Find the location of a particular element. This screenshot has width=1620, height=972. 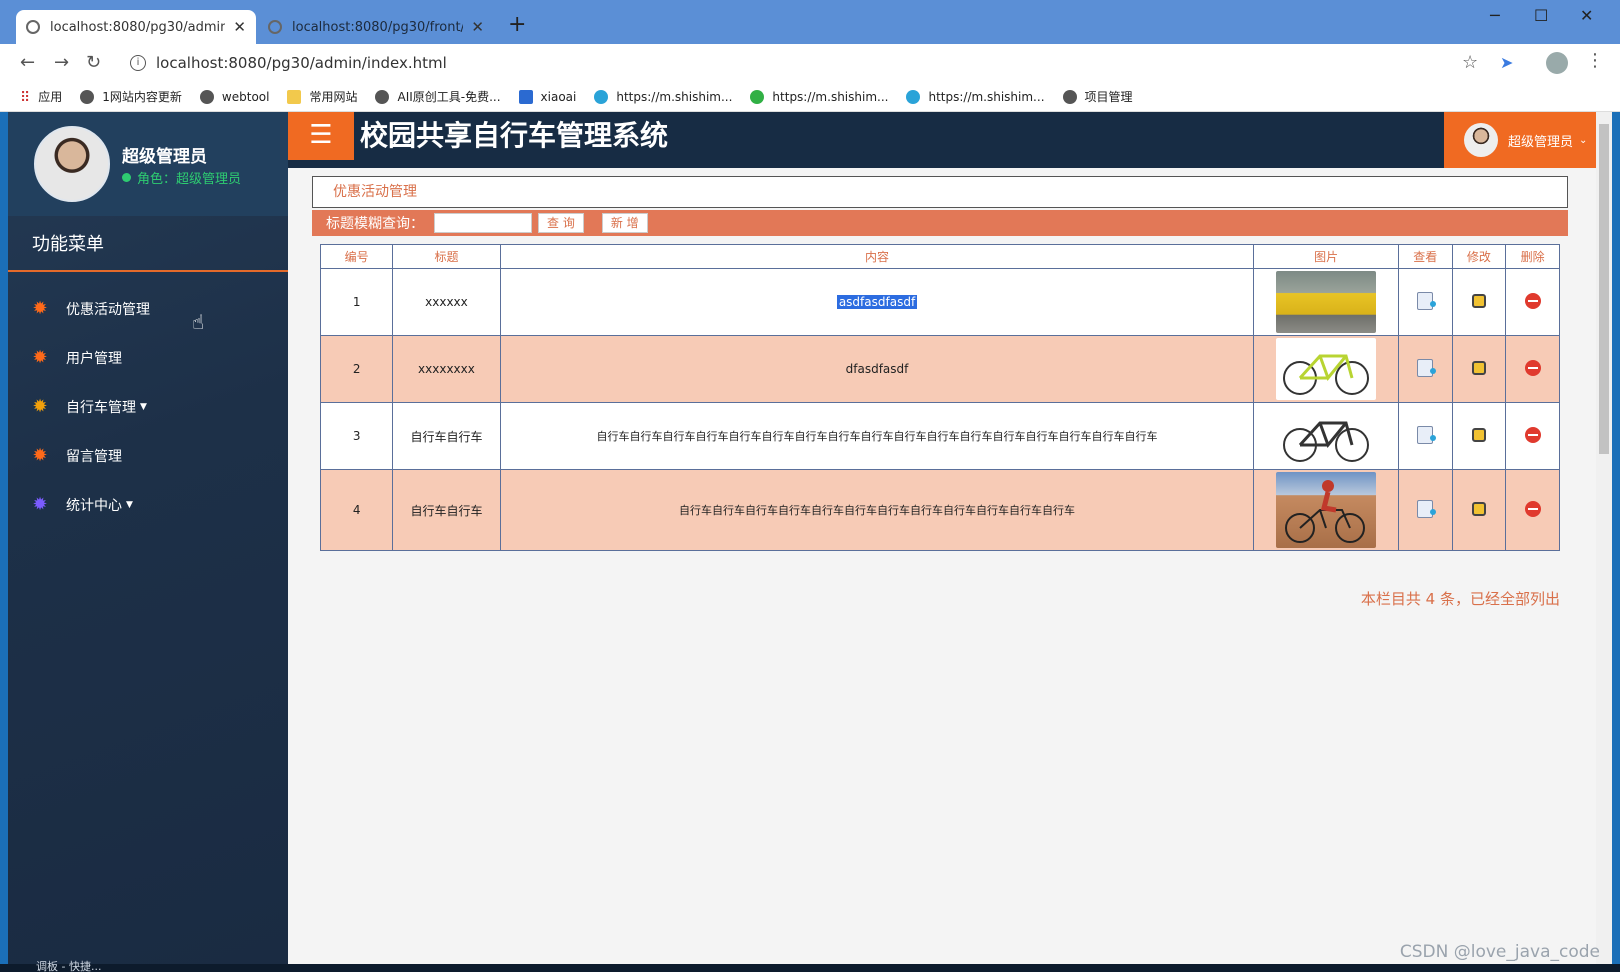

sidebar-item-bikes: ✹ 自行车管理 ▼ is located at coordinates (150, 407).